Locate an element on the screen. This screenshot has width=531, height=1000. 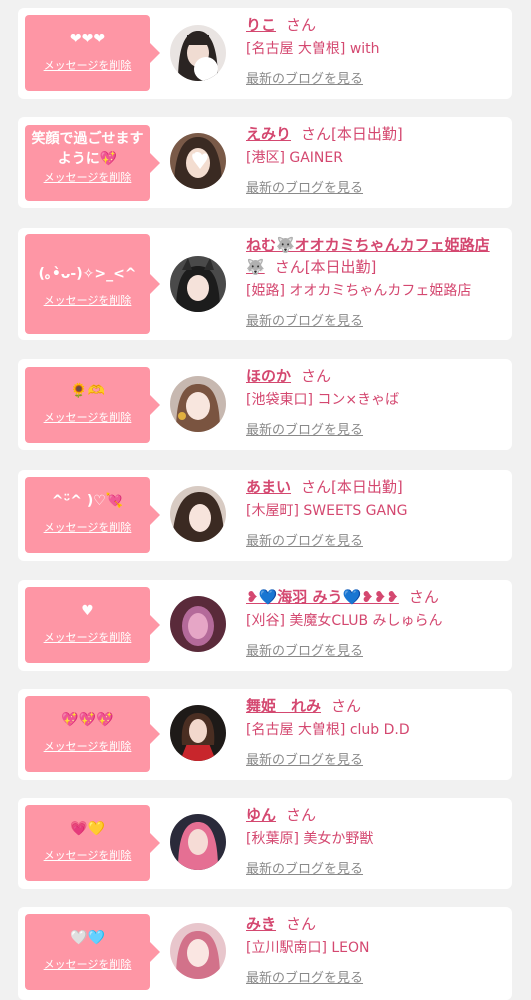
user-name-link: えみり is located at coordinates (268, 134).